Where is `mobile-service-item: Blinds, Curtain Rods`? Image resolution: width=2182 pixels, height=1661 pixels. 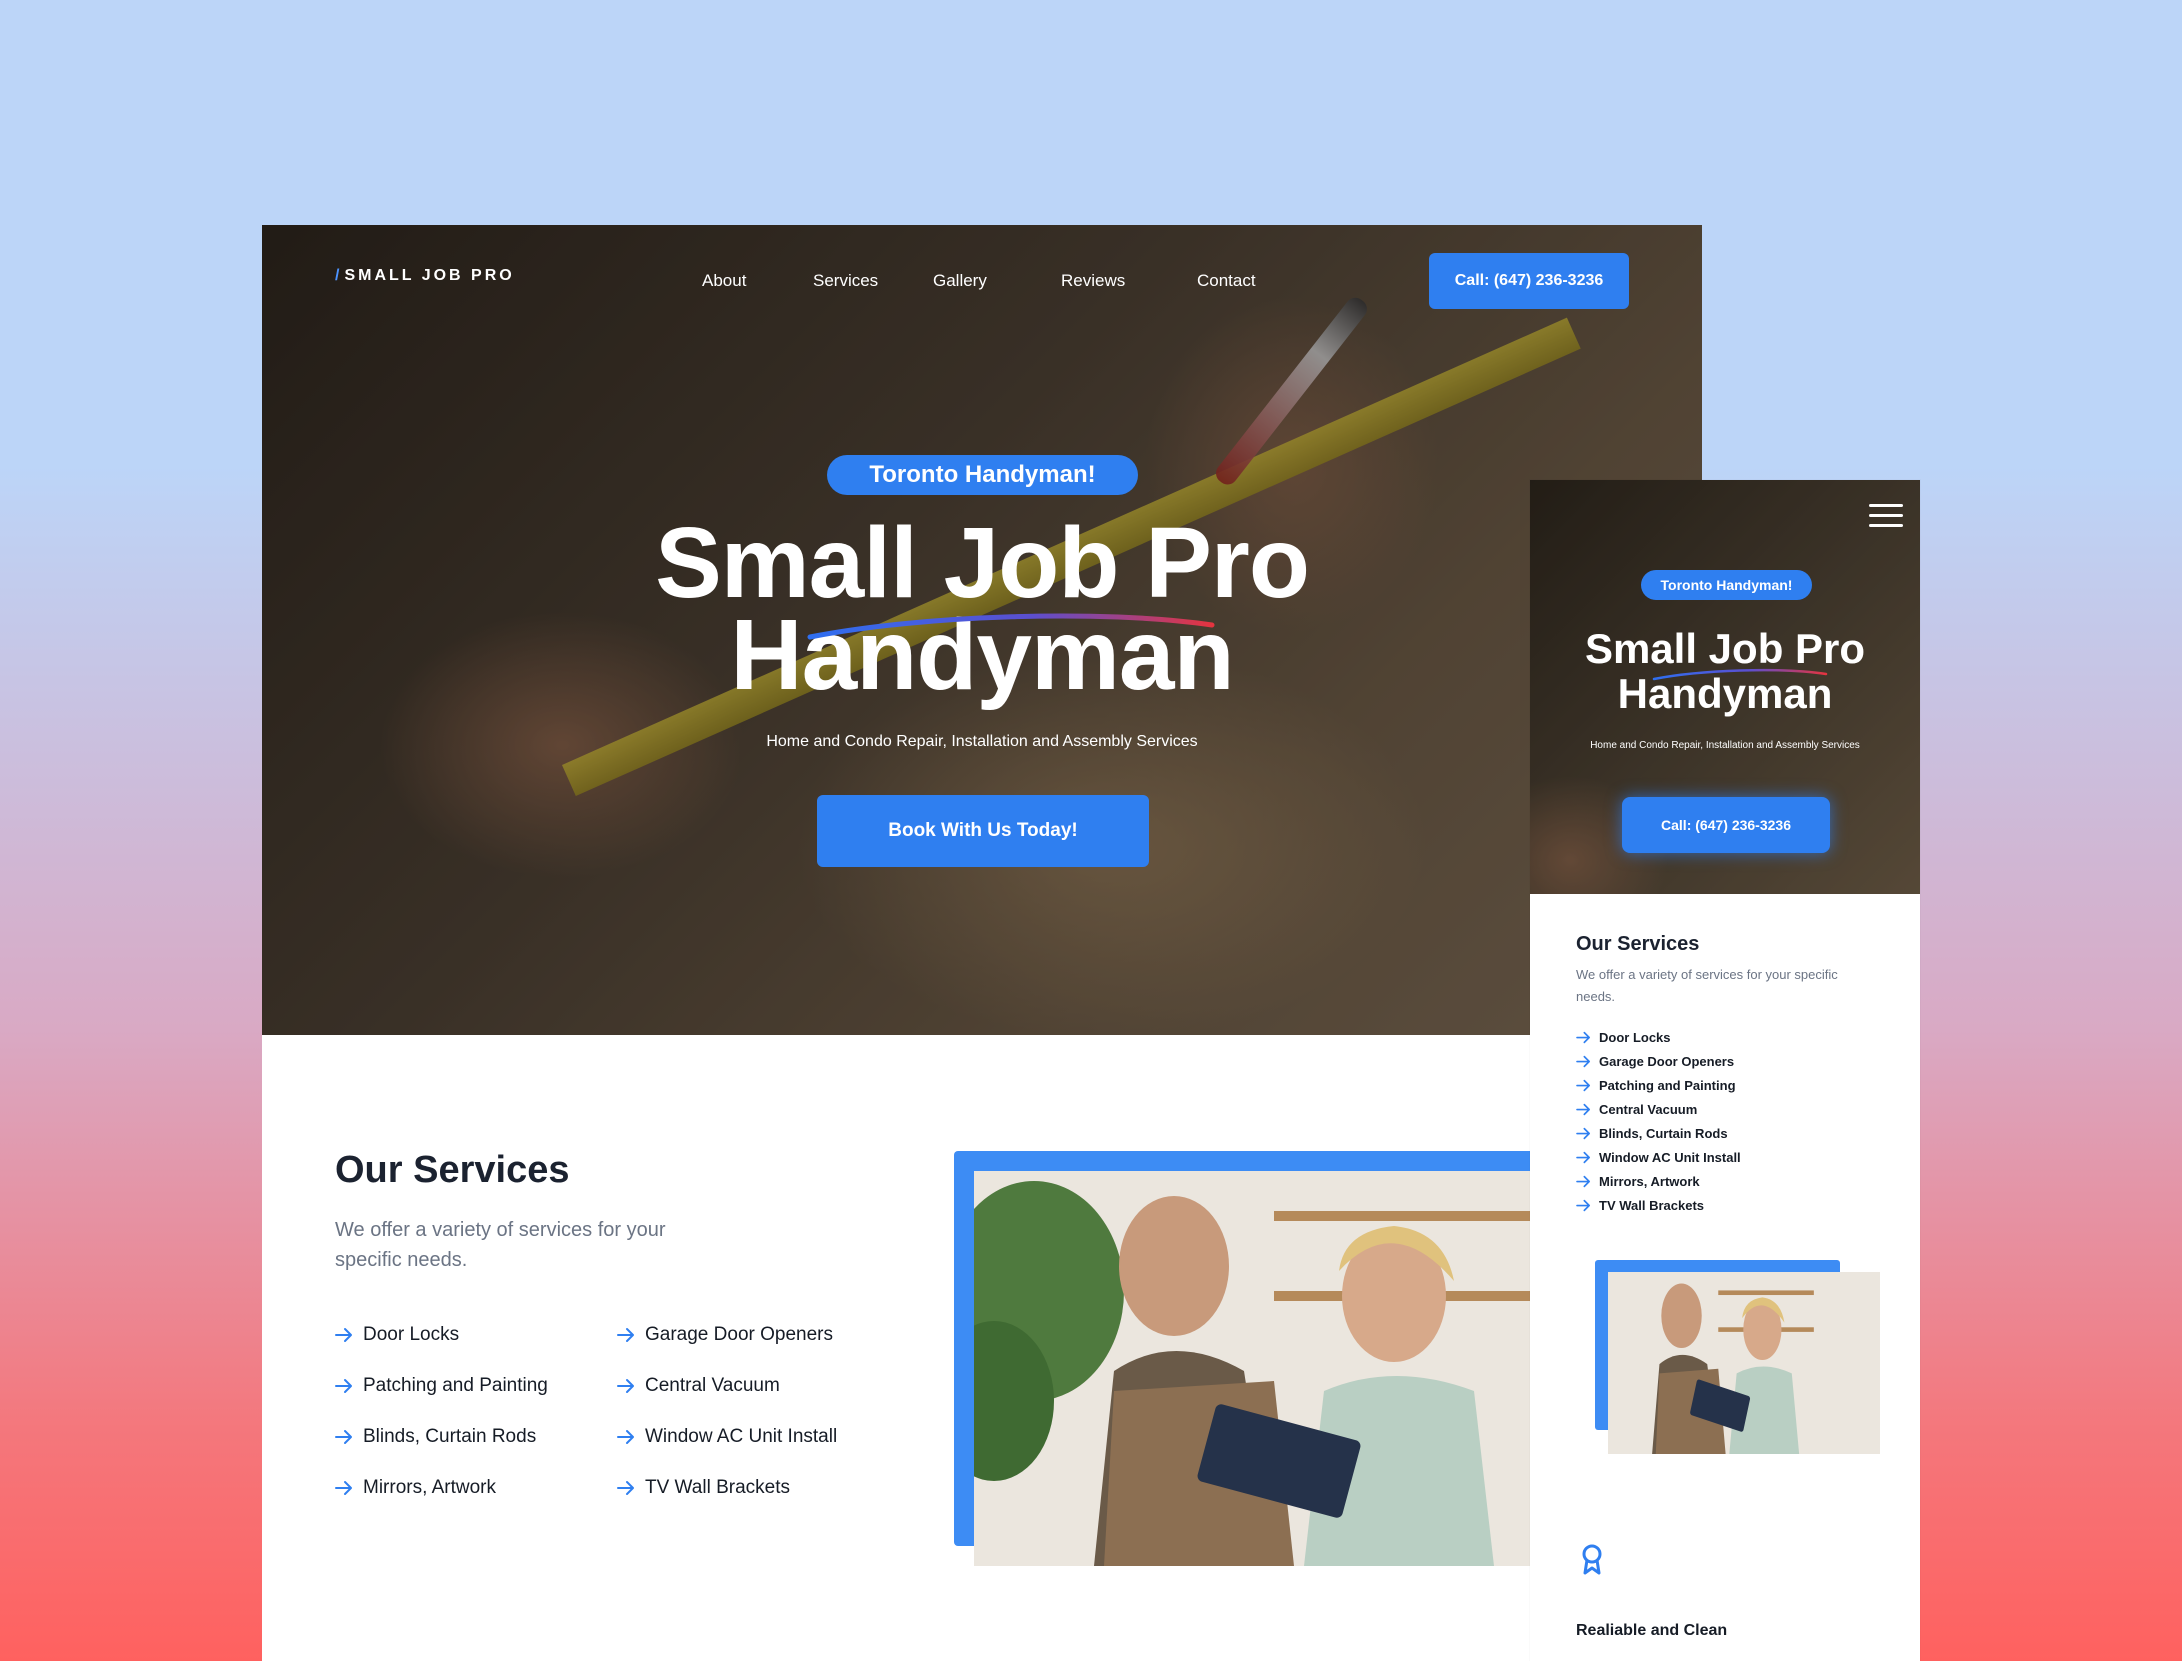
mobile-service-item: Blinds, Curtain Rods is located at coordinates (1652, 1133).